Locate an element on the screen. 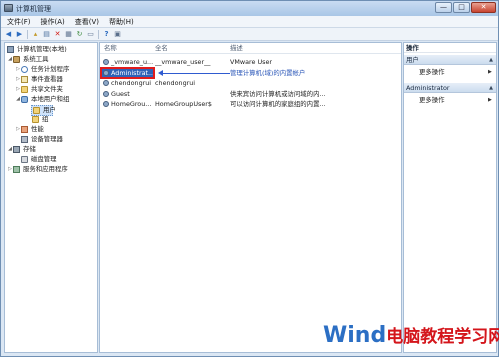  menu-help: 帮助(H) is located at coordinates (121, 21).